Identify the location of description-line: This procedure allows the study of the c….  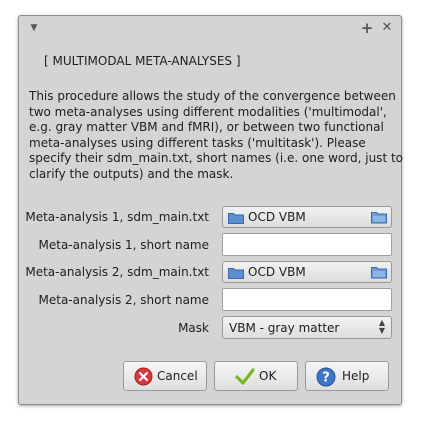
(212, 96).